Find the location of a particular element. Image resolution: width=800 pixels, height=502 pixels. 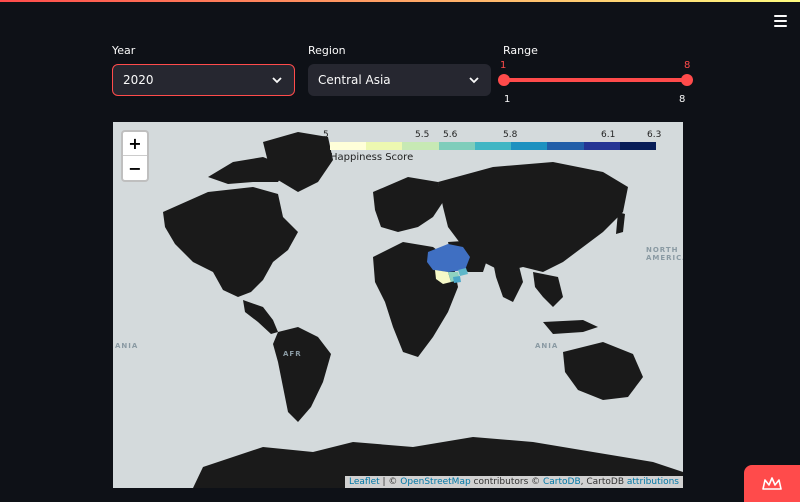

map-label-west: ANIA is located at coordinates (127, 346).